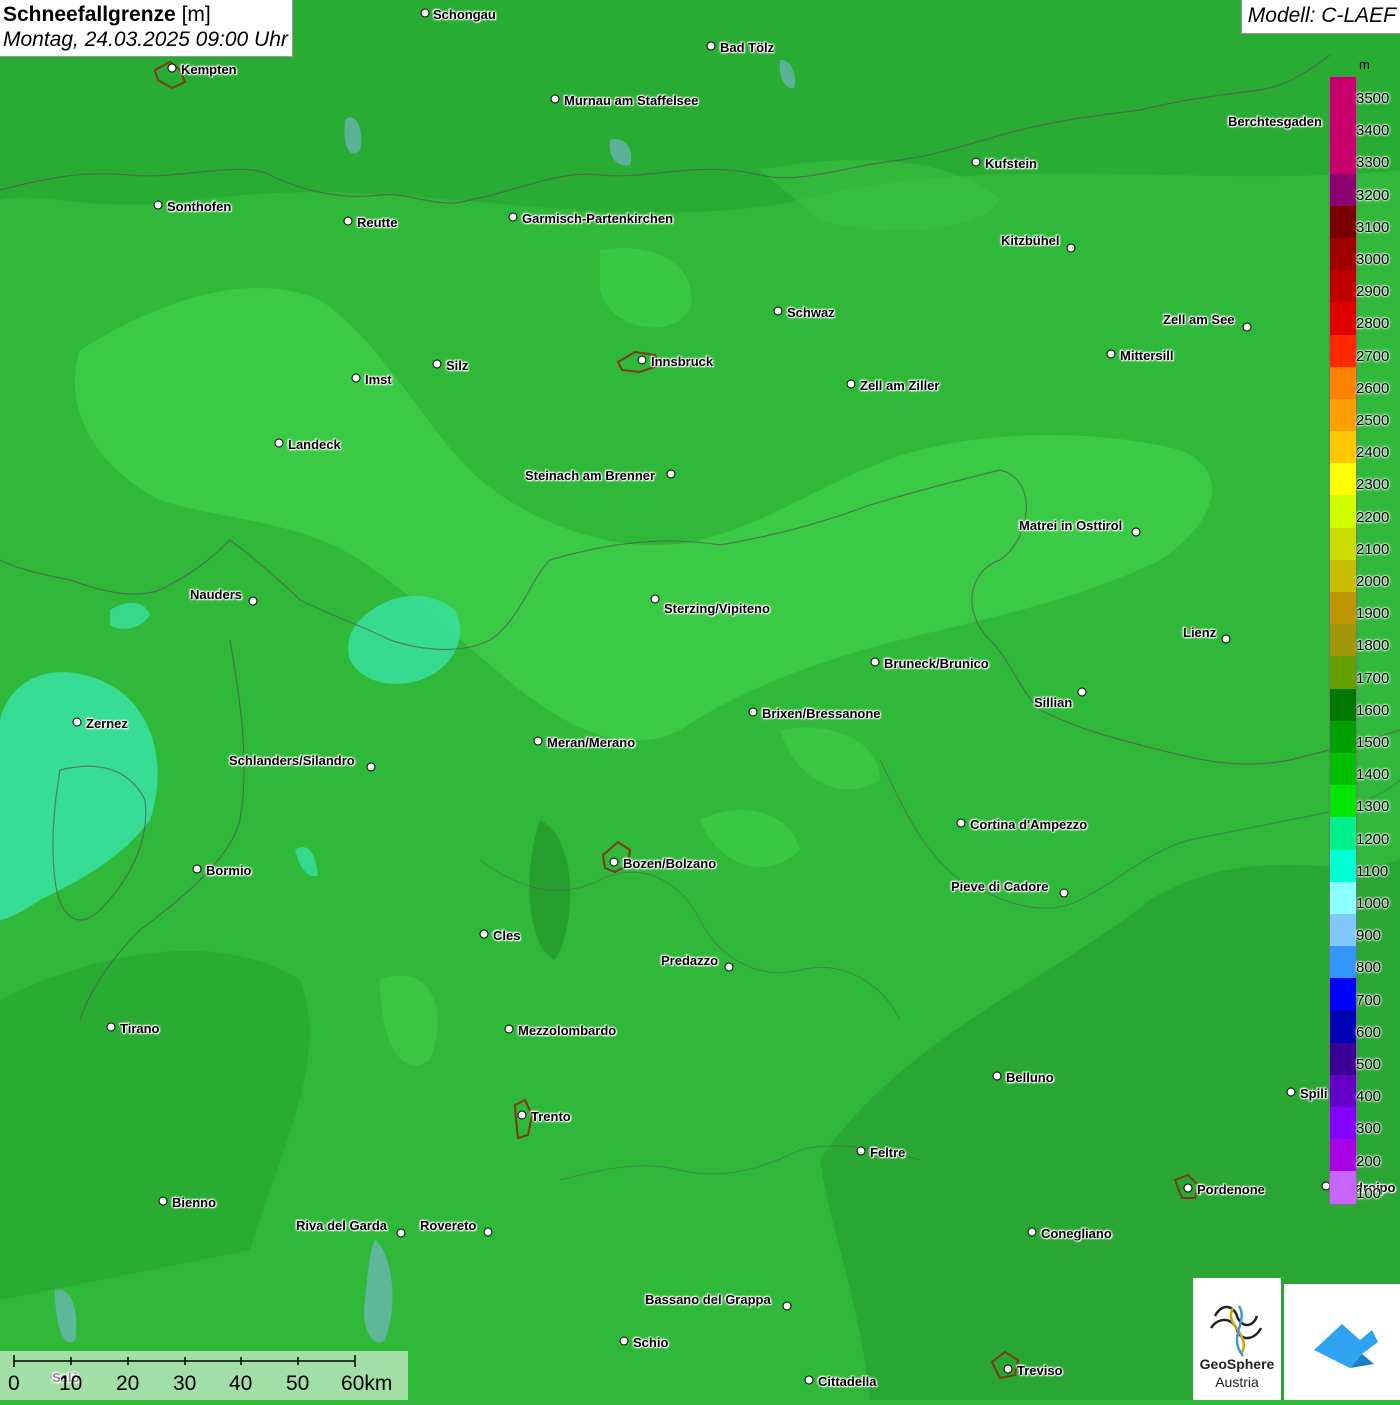 Image resolution: width=1400 pixels, height=1405 pixels. Describe the element at coordinates (1237, 1339) in the screenshot. I see `geosphere-logo: GeoSphere Austria` at that location.